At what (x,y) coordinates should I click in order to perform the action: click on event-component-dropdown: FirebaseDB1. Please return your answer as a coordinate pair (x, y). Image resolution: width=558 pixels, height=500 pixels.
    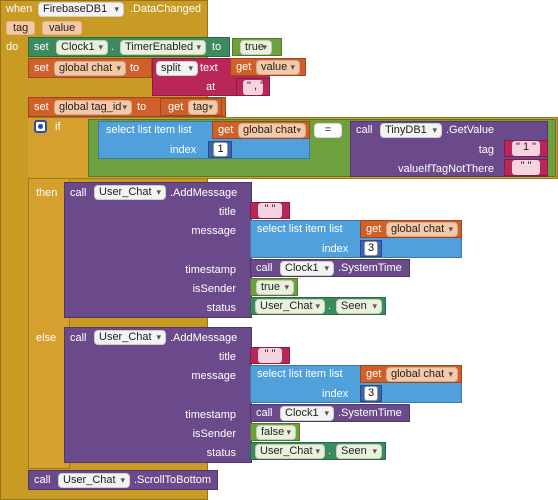
    Looking at the image, I should click on (81, 9).